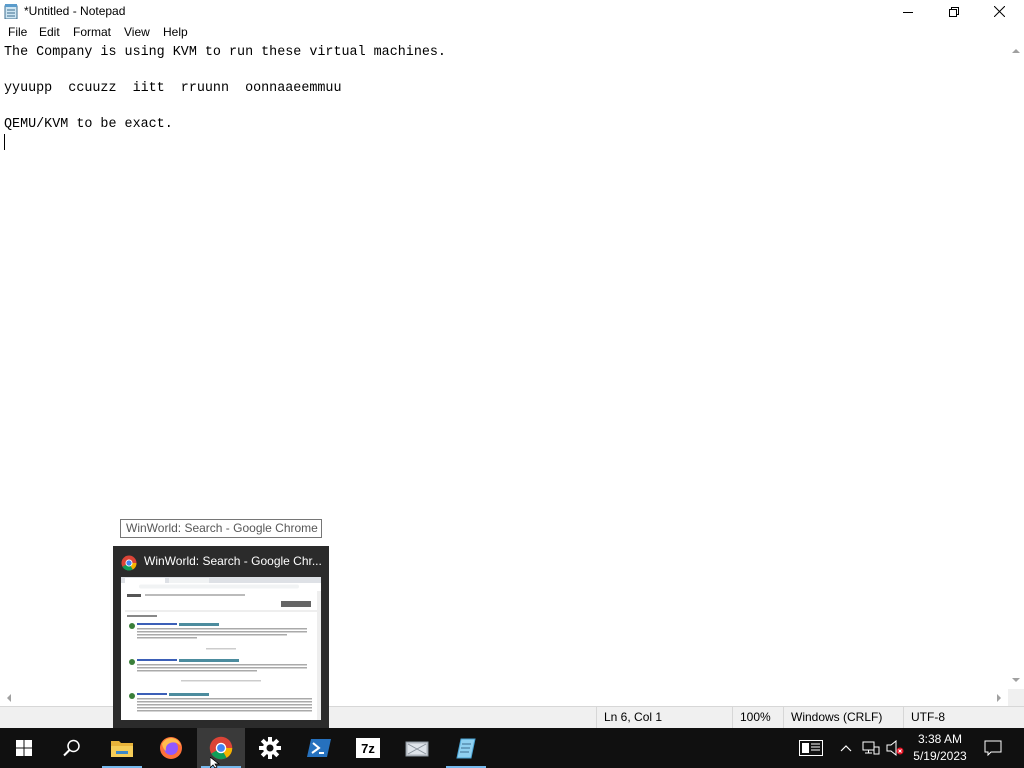  Describe the element at coordinates (940, 756) in the screenshot. I see `clock-date: 5/19/2023` at that location.